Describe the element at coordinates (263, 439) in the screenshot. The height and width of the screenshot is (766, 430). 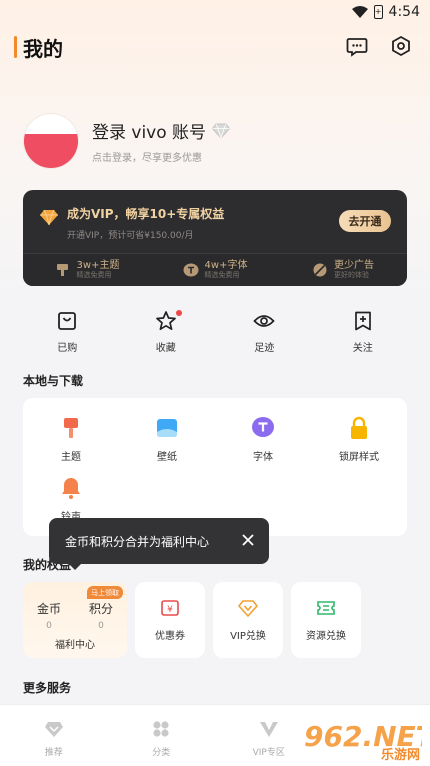
I see `local-item-font: 字体` at that location.